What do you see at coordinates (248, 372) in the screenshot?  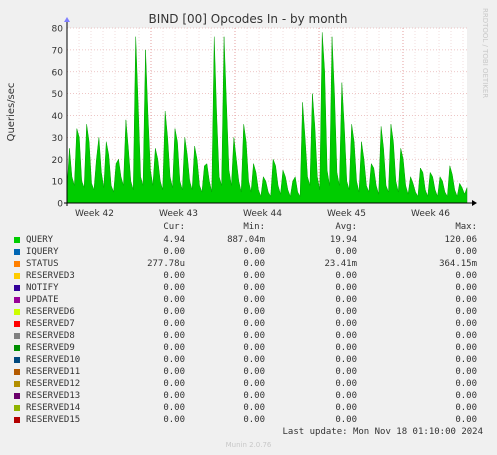 I see `legend-row-reserved11: RESERVED11 0.00 0.00 0.00 0.00` at bounding box center [248, 372].